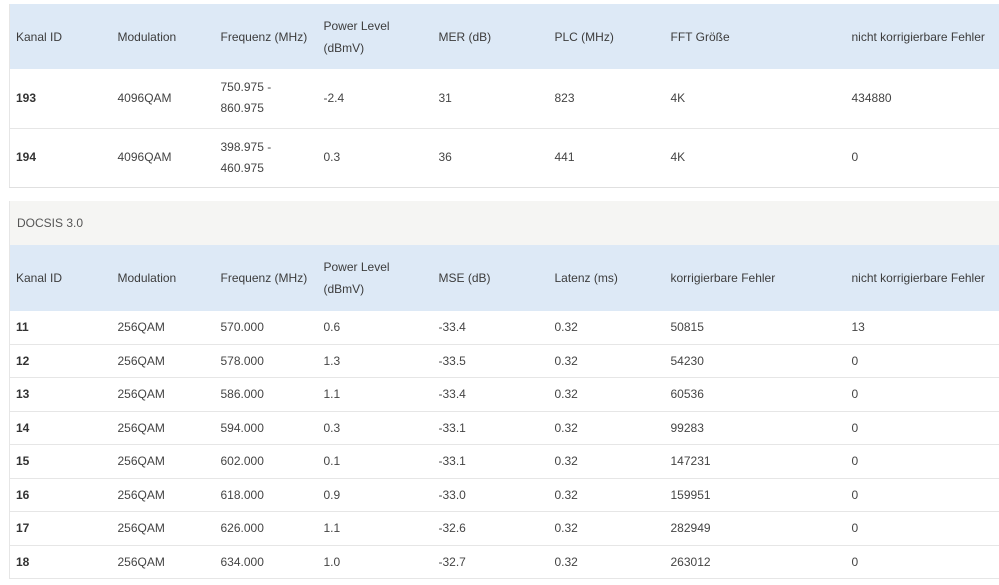 The height and width of the screenshot is (585, 999). What do you see at coordinates (922, 99) in the screenshot?
I see `uncorrectable-errors: 434880` at bounding box center [922, 99].